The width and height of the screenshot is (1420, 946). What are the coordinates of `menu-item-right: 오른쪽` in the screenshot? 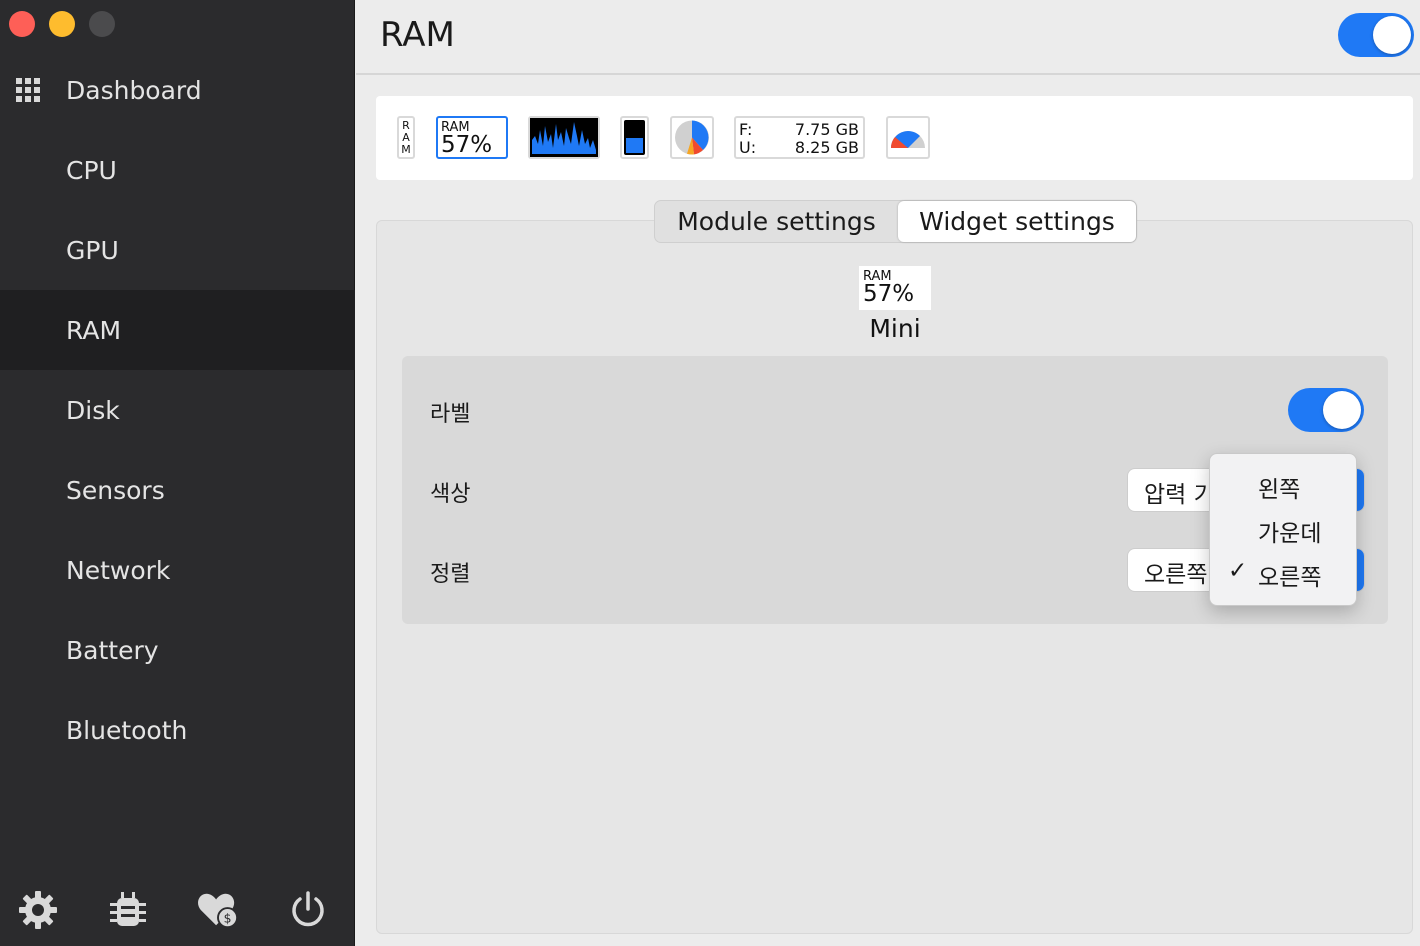 It's located at (1289, 575).